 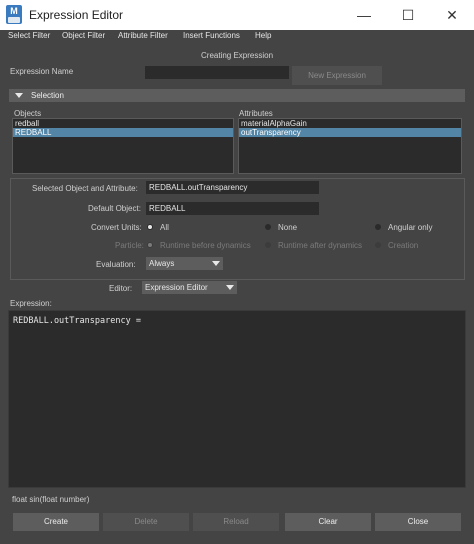 I want to click on default-object-field: REDBALL, so click(x=232, y=208).